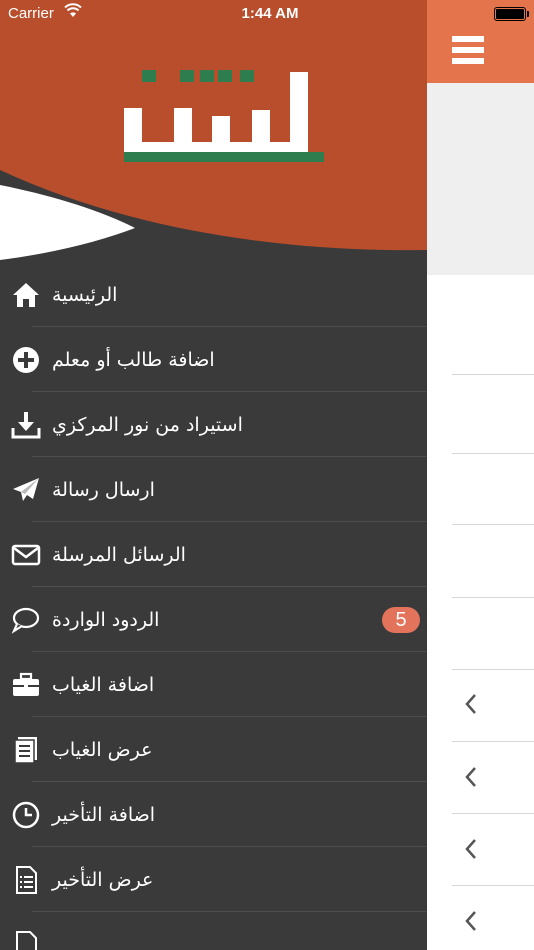  I want to click on menu-item-label: اضافة الغياب, so click(103, 684).